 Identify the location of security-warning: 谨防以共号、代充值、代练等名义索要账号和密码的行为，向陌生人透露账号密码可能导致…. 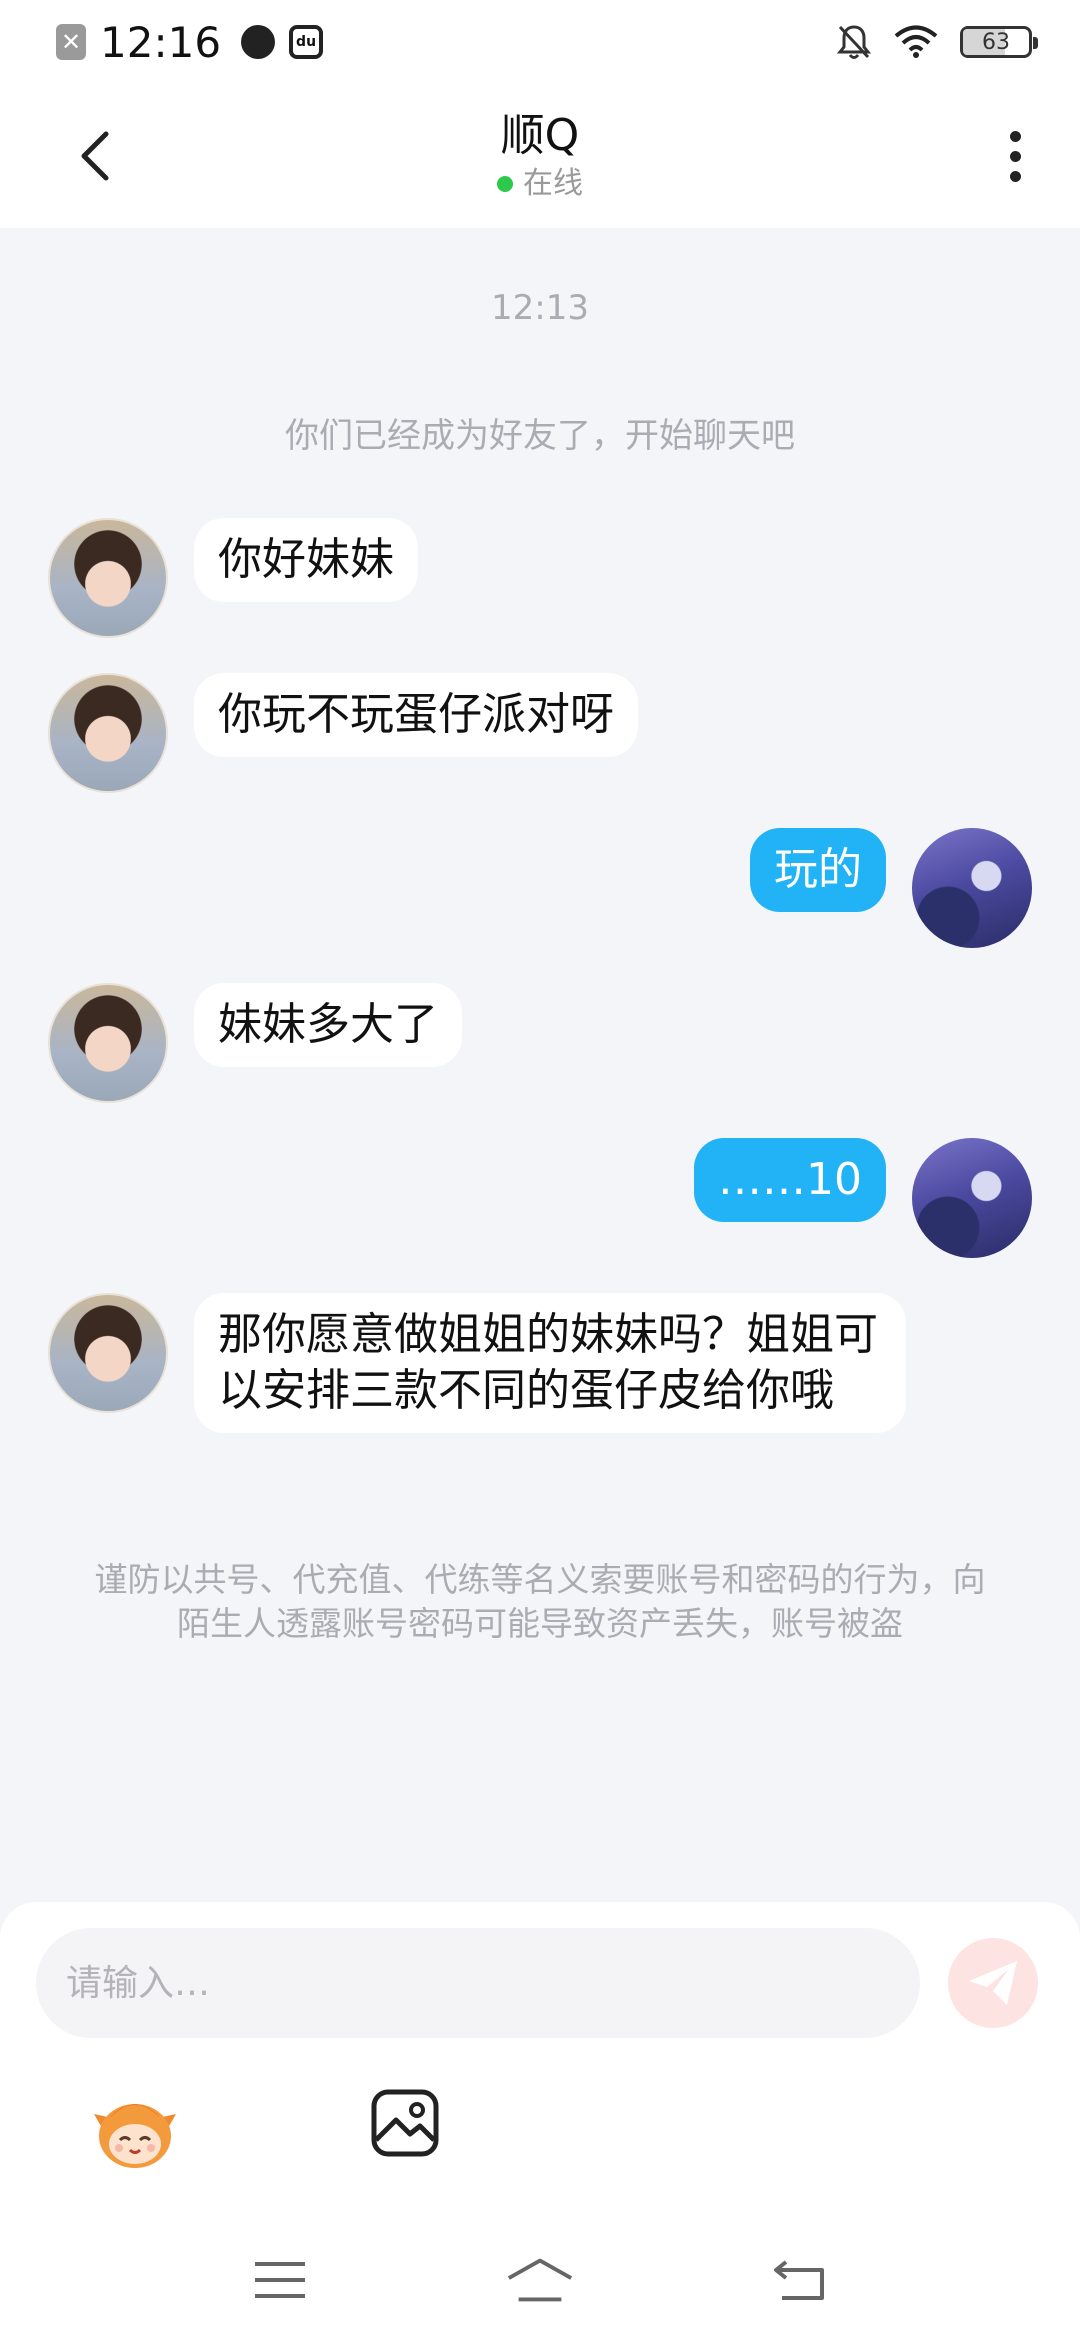
(540, 1601).